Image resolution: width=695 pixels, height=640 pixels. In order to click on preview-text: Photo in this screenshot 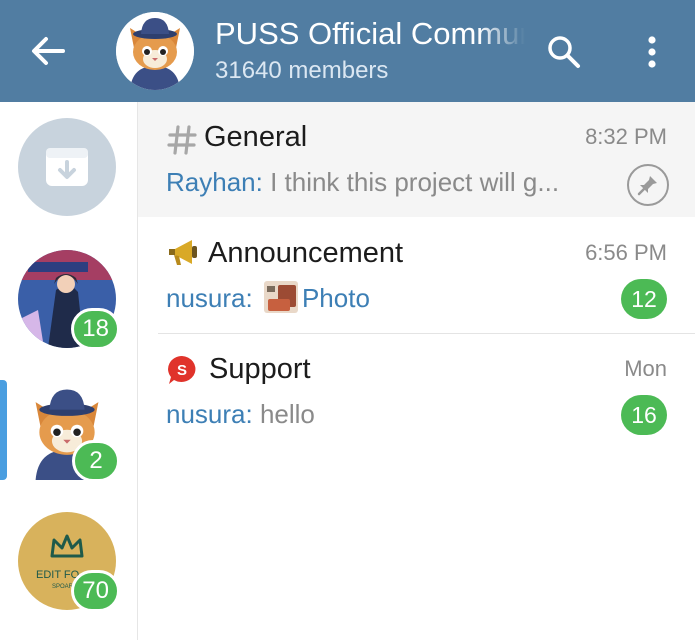, I will do `click(335, 298)`.